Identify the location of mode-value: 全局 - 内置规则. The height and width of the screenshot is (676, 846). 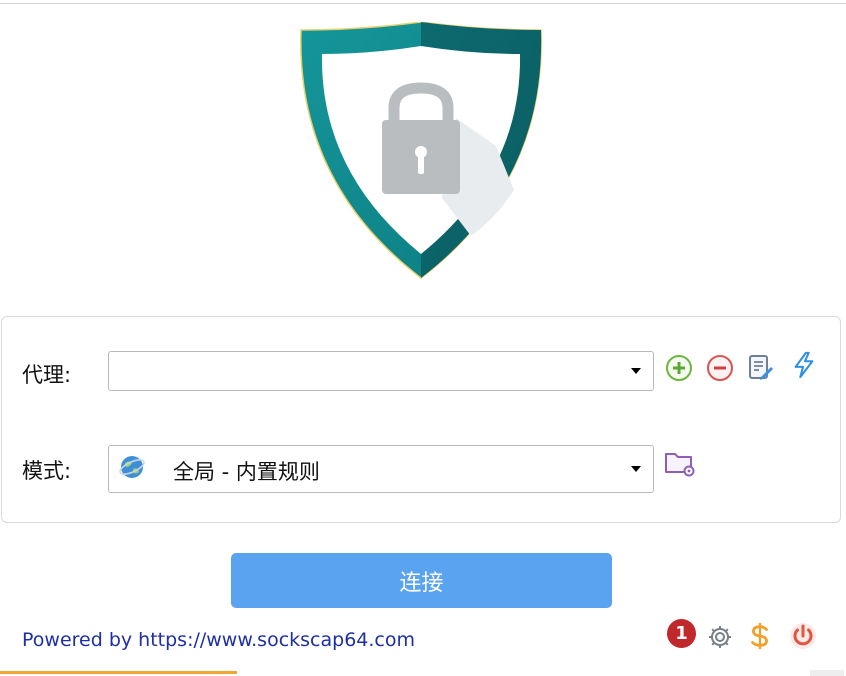
(246, 472).